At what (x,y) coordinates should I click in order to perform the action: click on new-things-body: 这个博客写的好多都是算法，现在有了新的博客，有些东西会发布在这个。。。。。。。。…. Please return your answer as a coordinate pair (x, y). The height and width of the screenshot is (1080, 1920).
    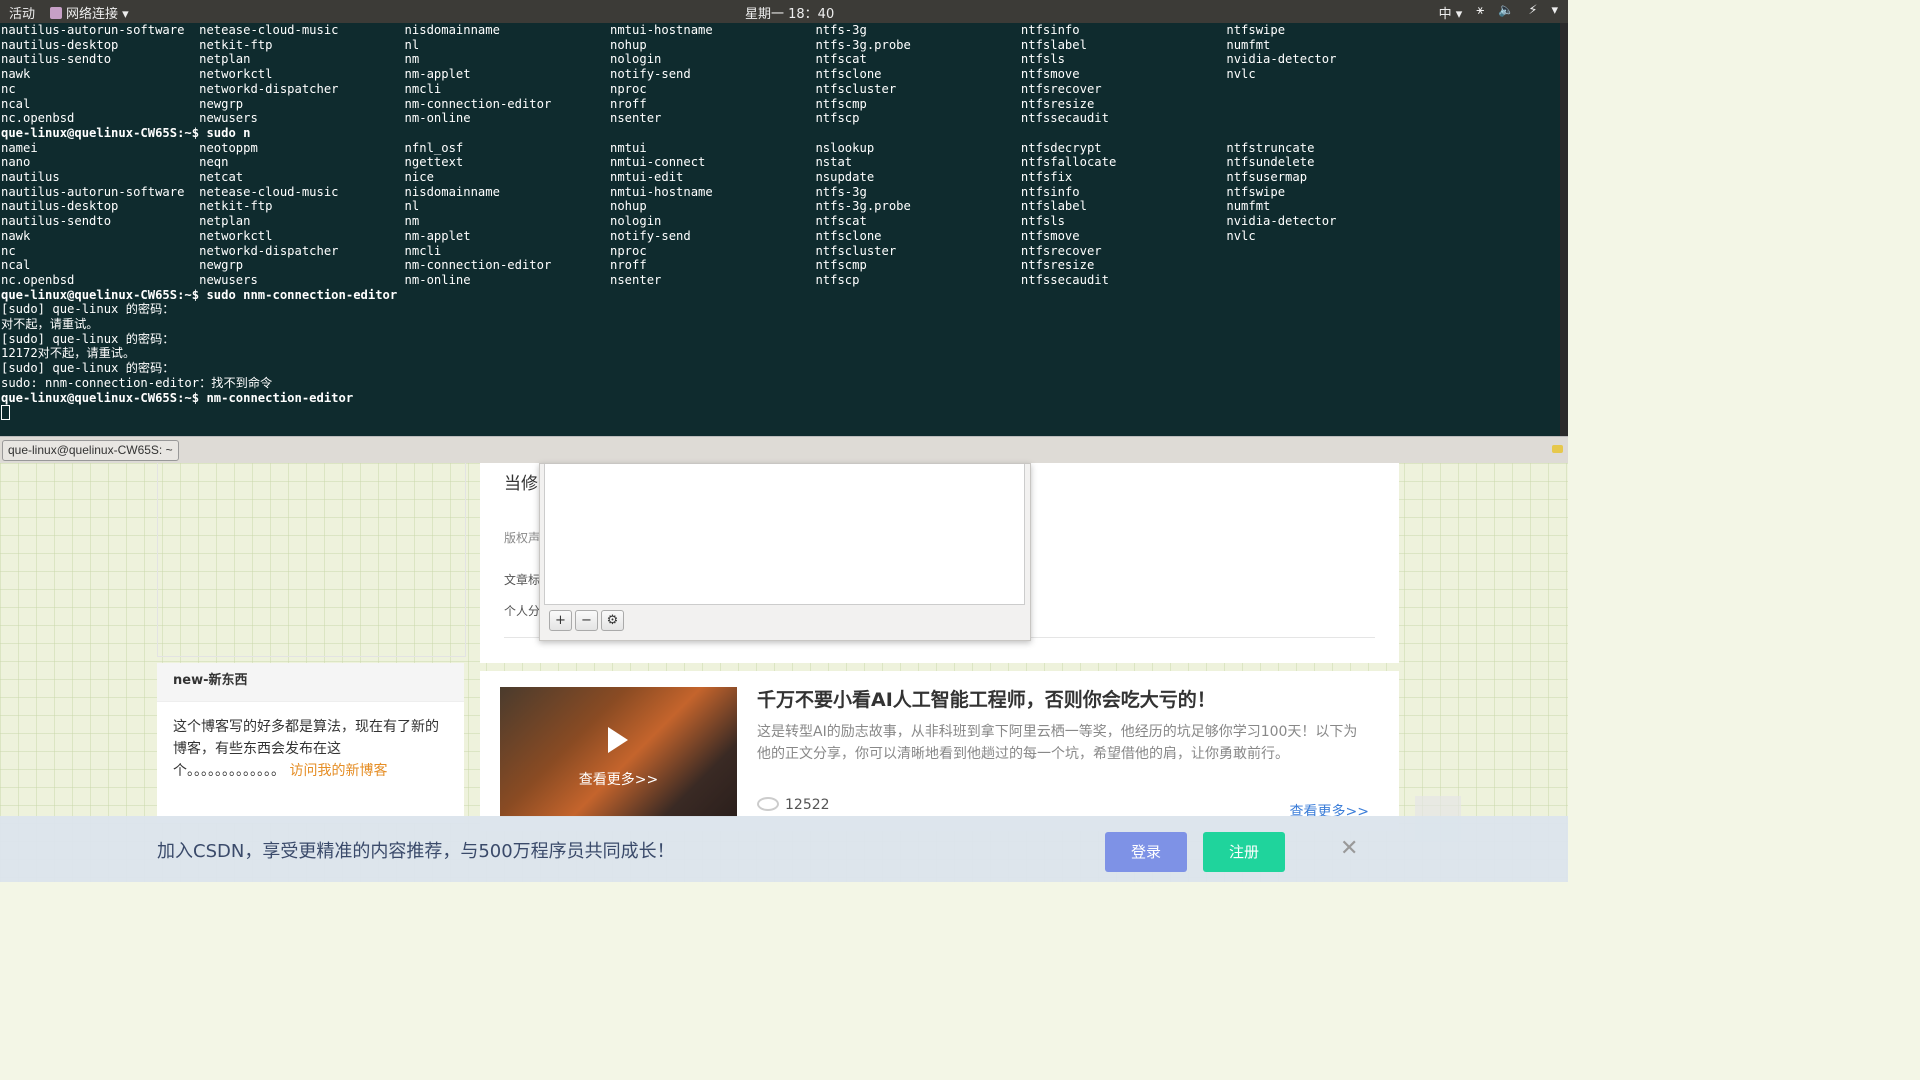
    Looking at the image, I should click on (310, 749).